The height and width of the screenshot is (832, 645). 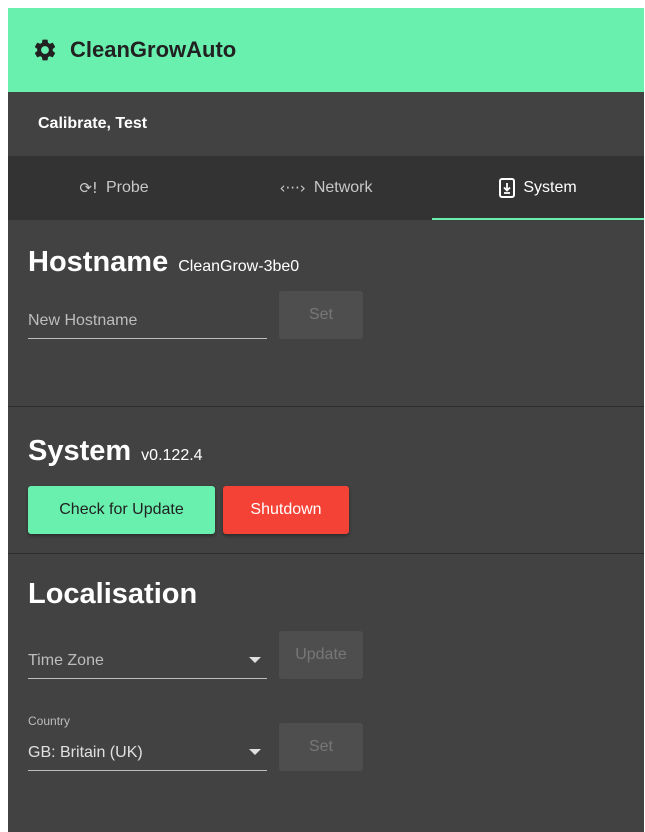 I want to click on tab-network-label: Network, so click(x=343, y=187).